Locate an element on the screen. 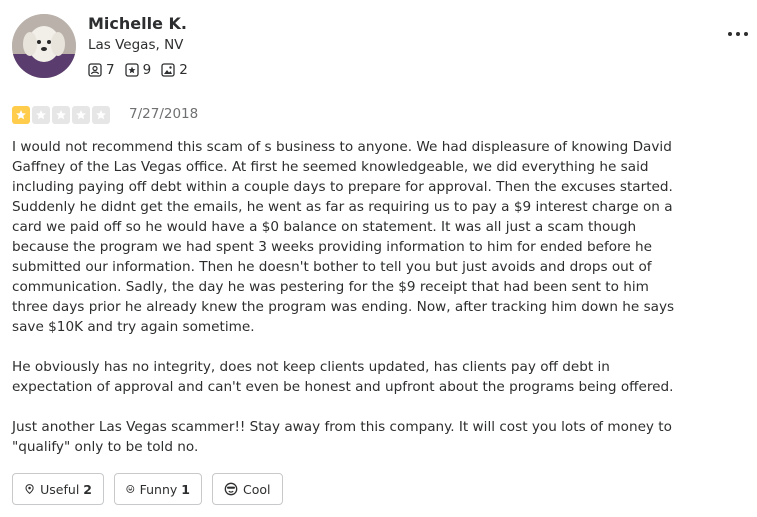 Image resolution: width=757 pixels, height=517 pixels. cool-button: Cool is located at coordinates (247, 489).